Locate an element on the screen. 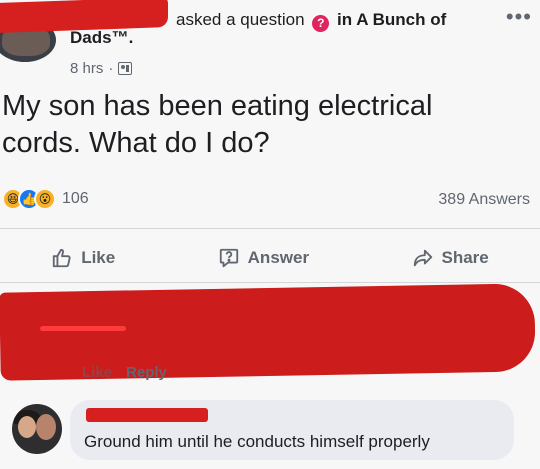 Image resolution: width=540 pixels, height=469 pixels. share-label: Share is located at coordinates (465, 257).